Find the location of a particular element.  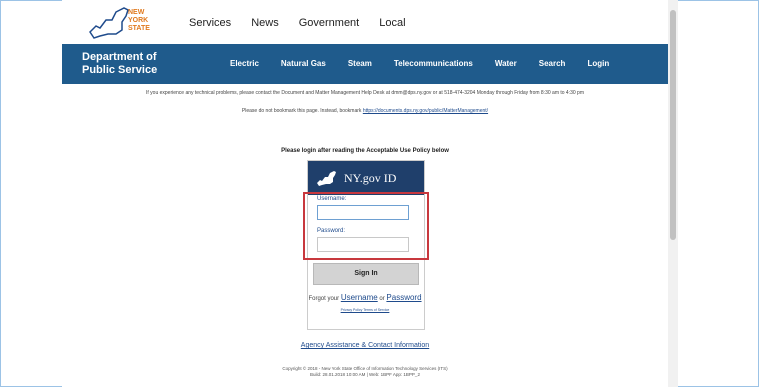

scrollbar-thumb is located at coordinates (673, 125).